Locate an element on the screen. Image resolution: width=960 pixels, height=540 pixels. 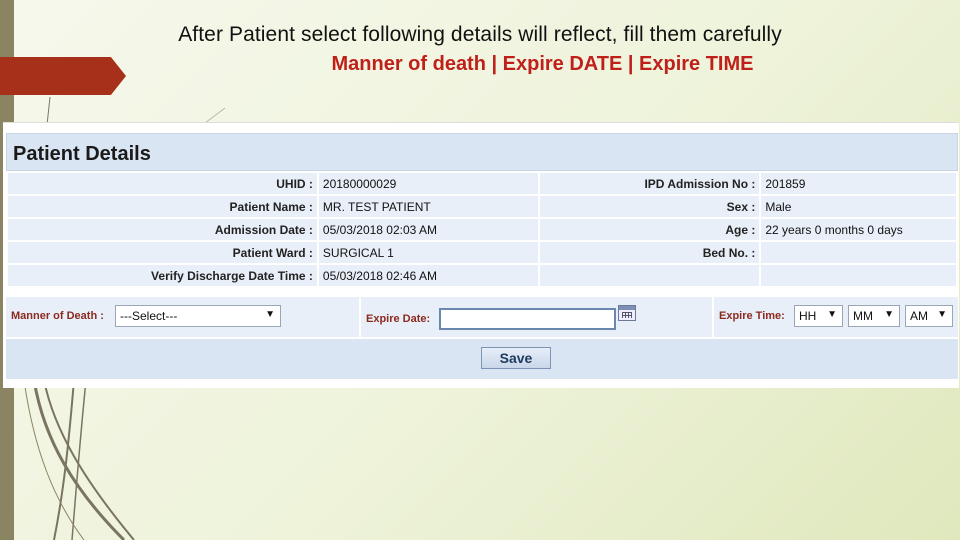
ampm-value: AM is located at coordinates (919, 316).